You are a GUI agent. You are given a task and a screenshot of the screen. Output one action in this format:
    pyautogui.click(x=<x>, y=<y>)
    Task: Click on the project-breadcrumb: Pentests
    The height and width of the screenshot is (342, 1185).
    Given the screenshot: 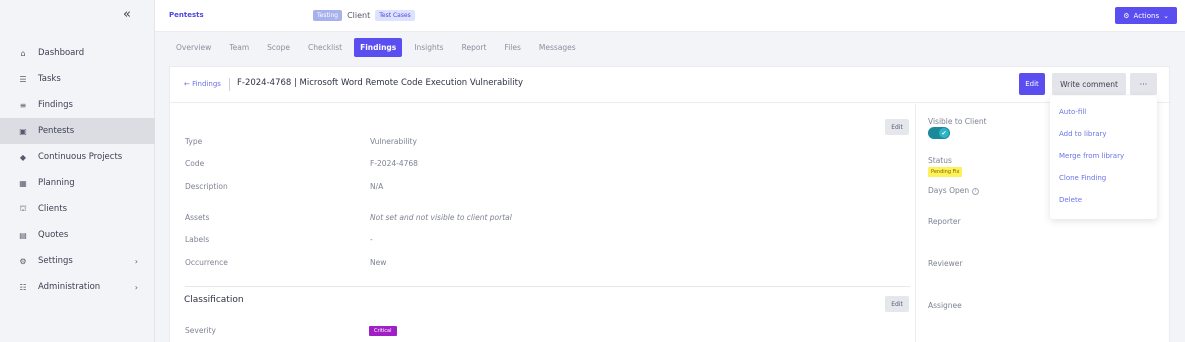 What is the action you would take?
    pyautogui.click(x=186, y=15)
    